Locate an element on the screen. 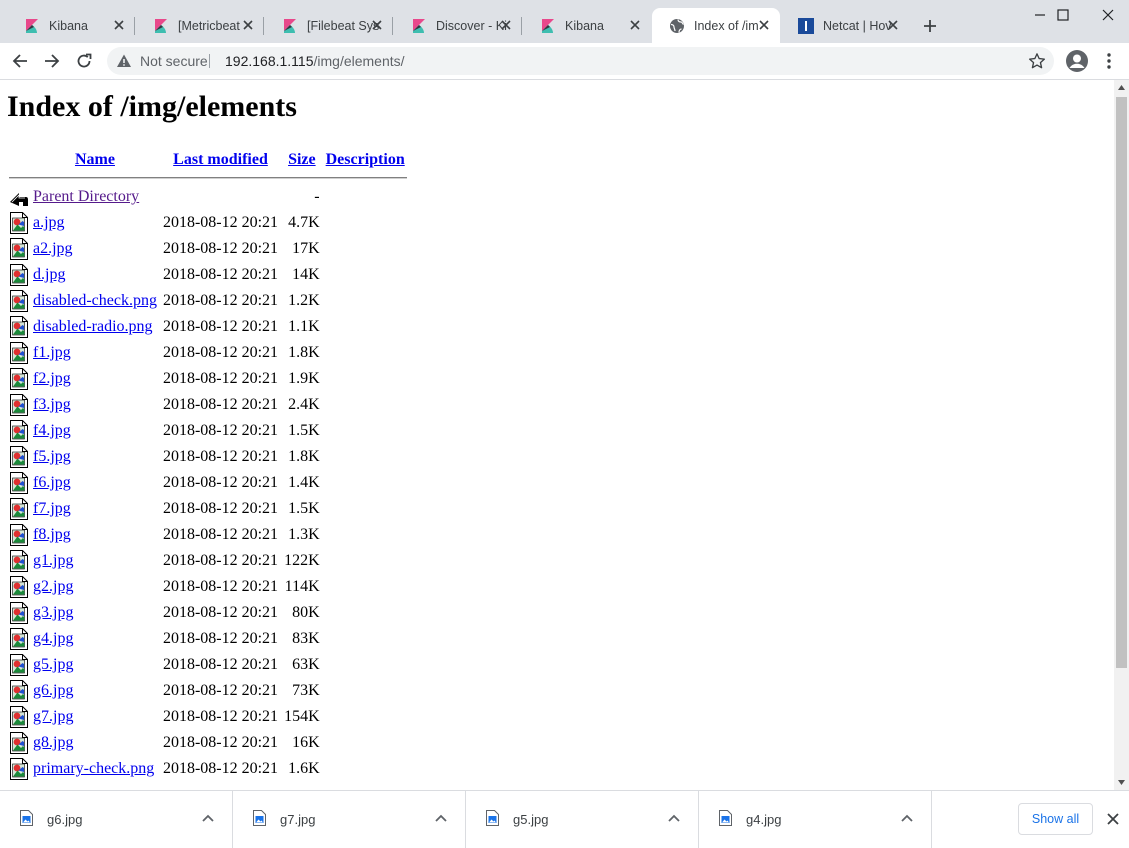  file-link: primary-check.png is located at coordinates (93, 768).